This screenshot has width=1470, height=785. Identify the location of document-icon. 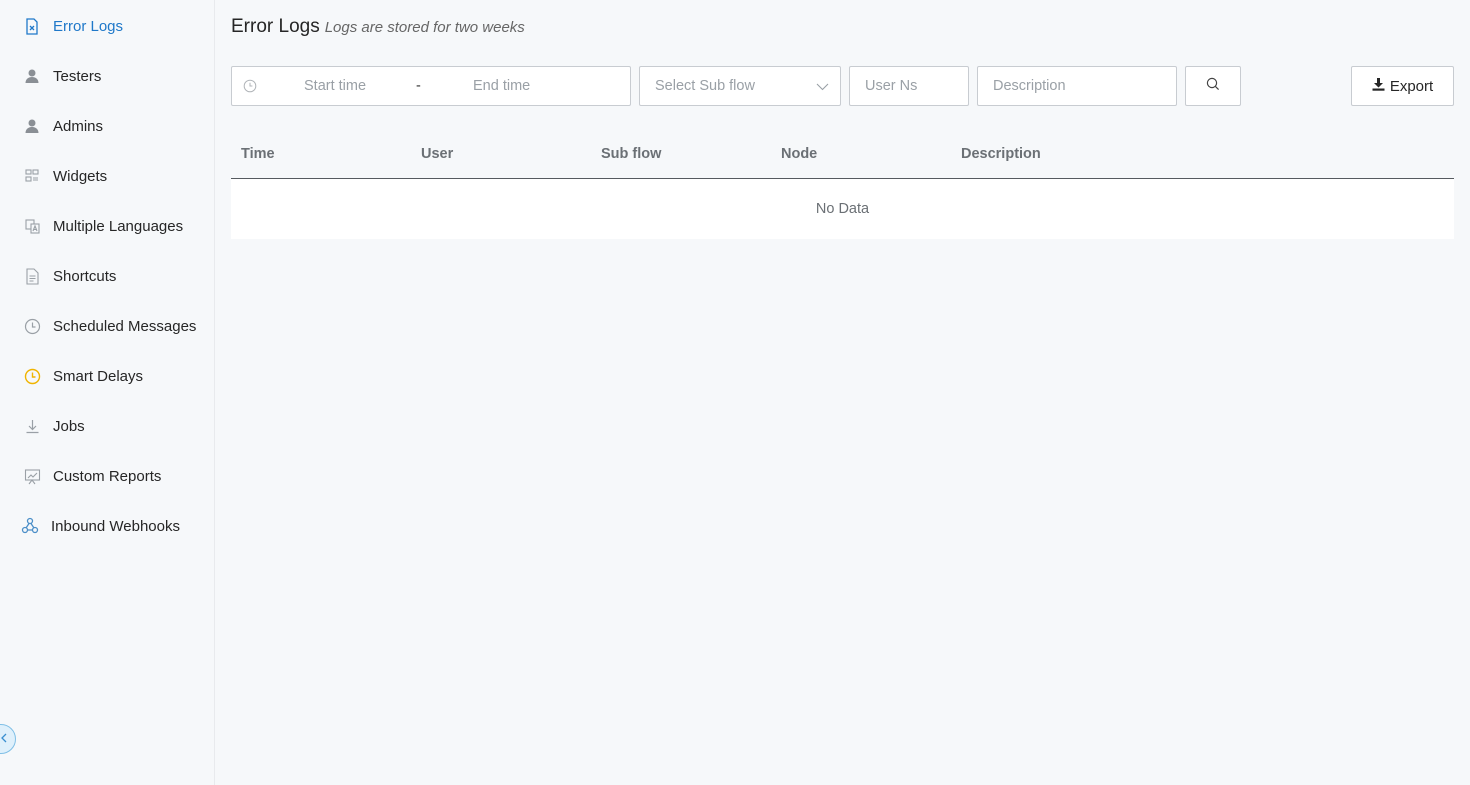
(32, 276).